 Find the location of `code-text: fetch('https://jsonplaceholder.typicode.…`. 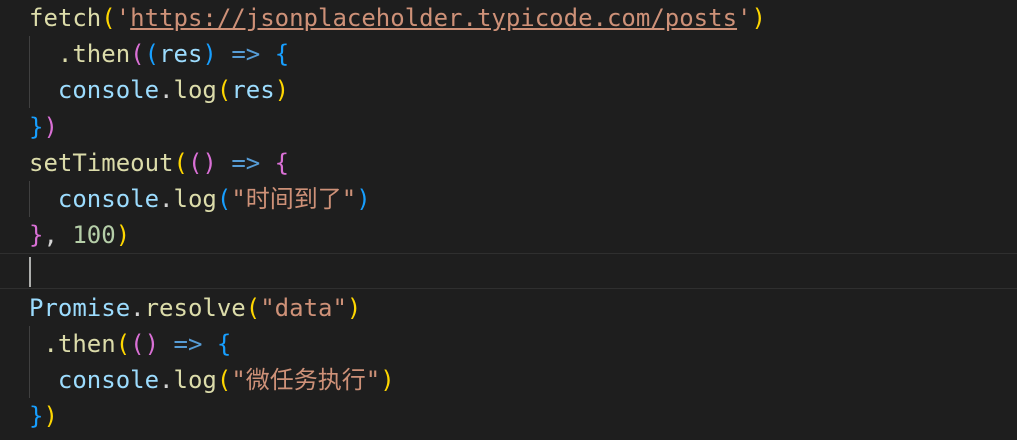

code-text: fetch('https://jsonplaceholder.typicode.… is located at coordinates (397, 18).